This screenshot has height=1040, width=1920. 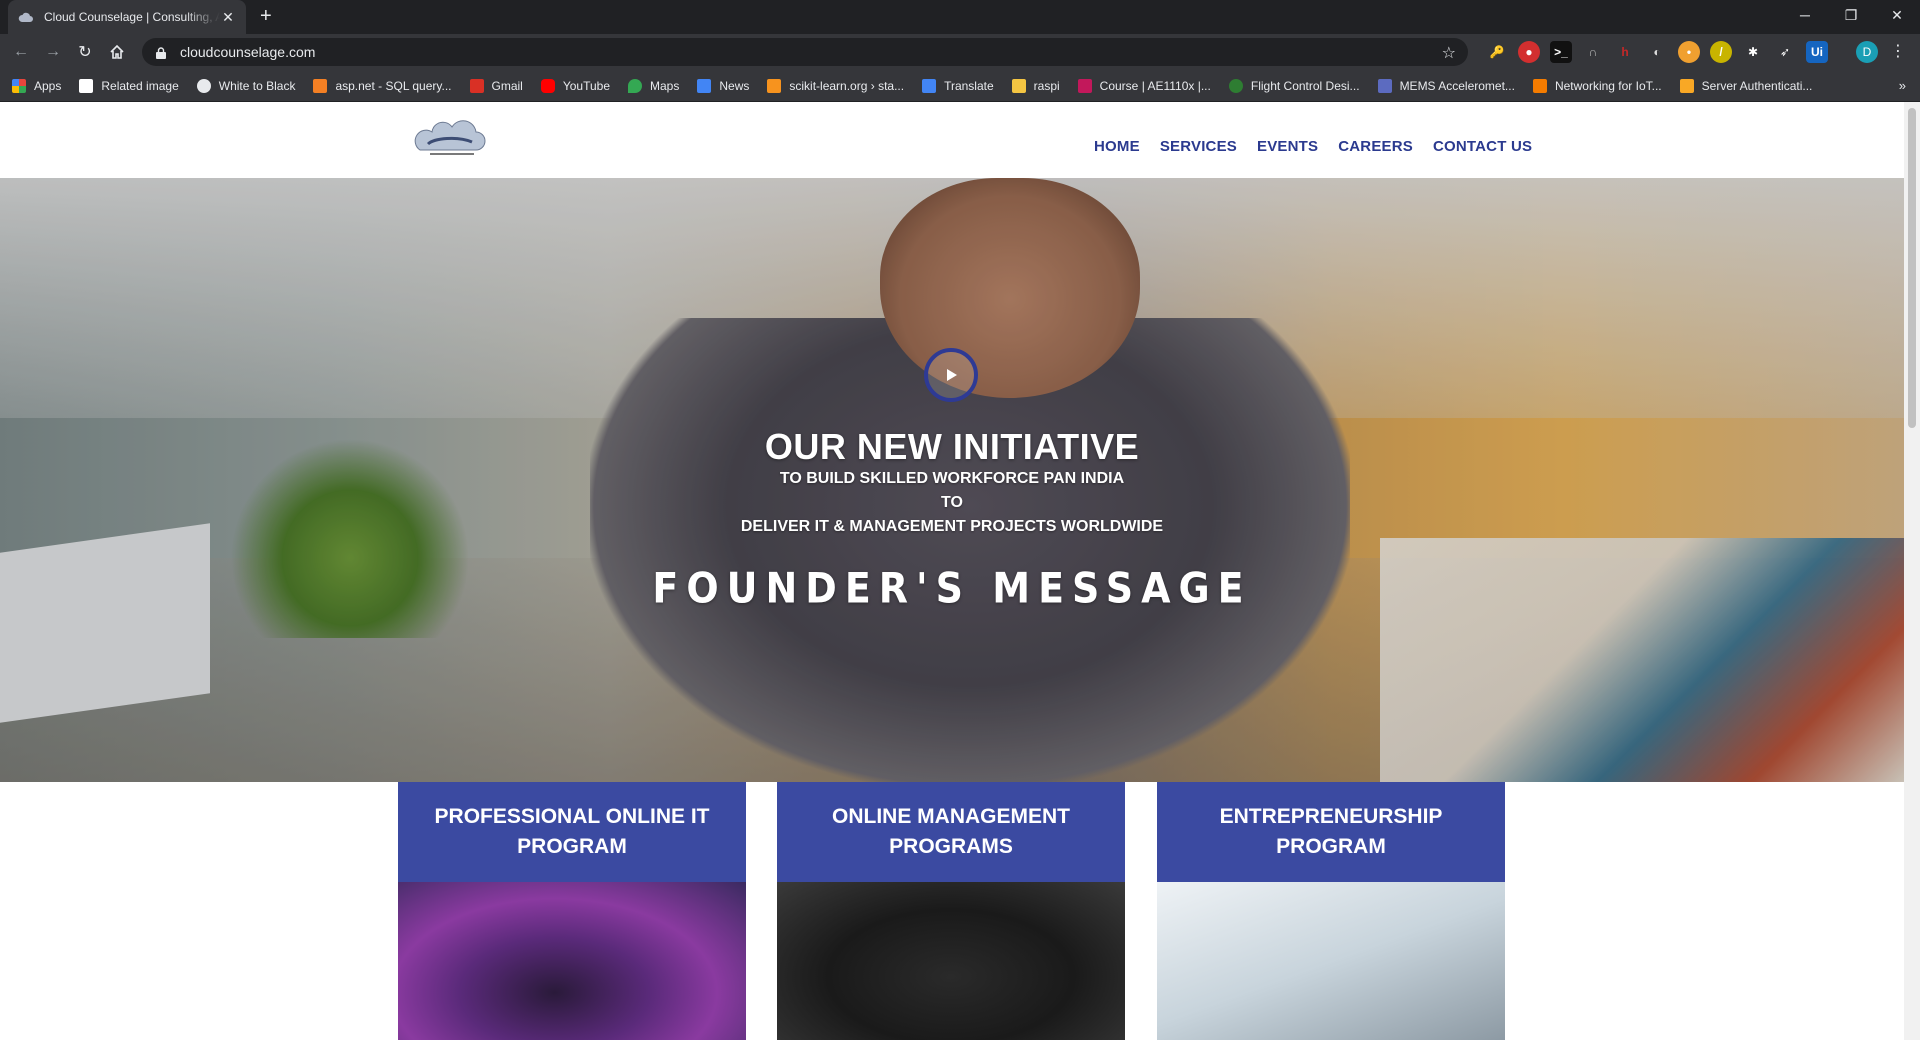 I want to click on box-icon, so click(x=1686, y=85).